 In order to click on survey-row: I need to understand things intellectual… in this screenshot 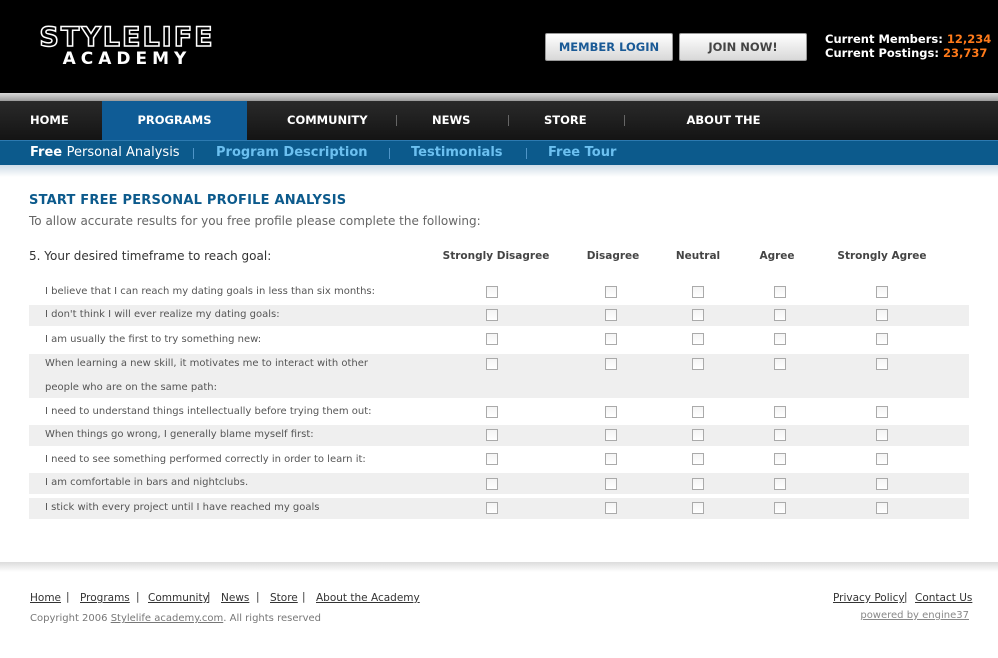, I will do `click(499, 412)`.